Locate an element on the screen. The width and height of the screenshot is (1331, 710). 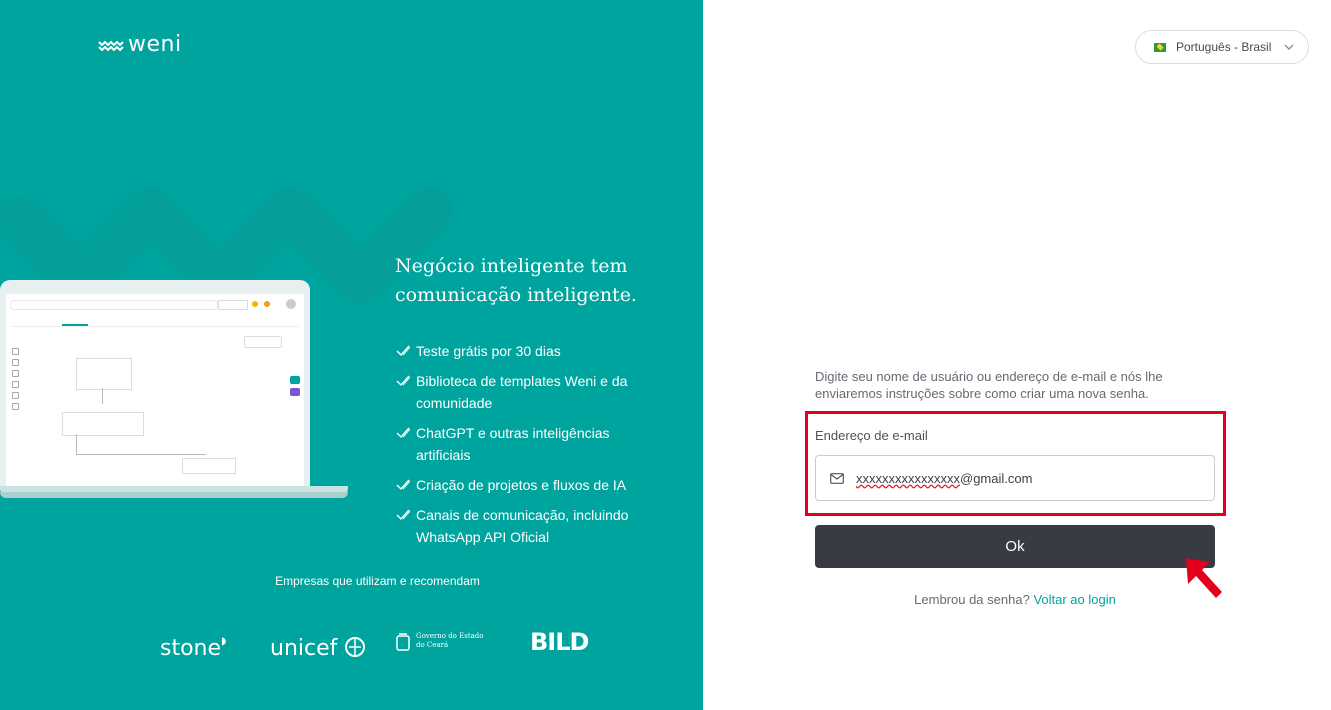
bild-logo: BILD is located at coordinates (559, 642).